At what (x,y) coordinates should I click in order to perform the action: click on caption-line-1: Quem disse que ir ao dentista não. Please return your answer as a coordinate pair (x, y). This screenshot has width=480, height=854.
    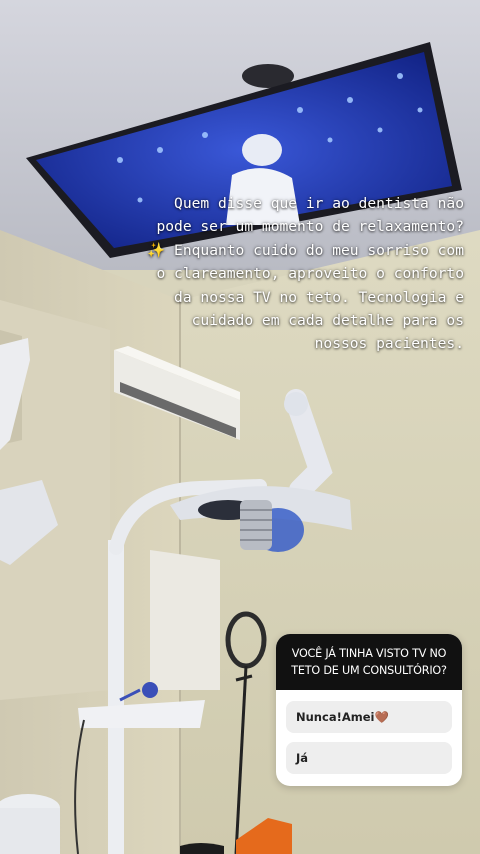
    Looking at the image, I should click on (319, 203).